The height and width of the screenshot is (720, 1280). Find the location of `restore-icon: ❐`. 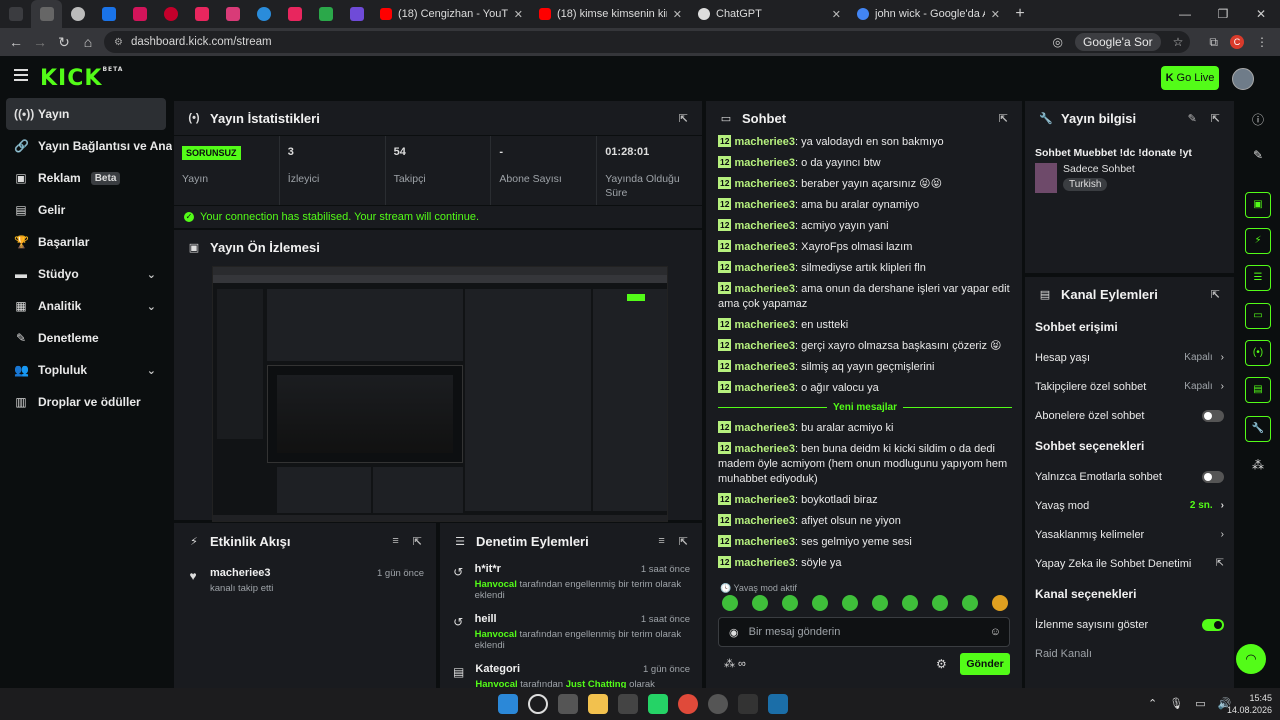

restore-icon: ❐ is located at coordinates (1223, 14).